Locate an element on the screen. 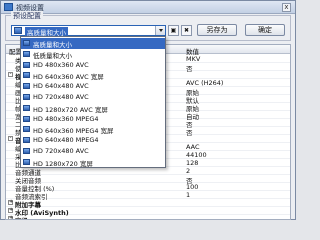  setting-value: 44100 is located at coordinates (196, 155).